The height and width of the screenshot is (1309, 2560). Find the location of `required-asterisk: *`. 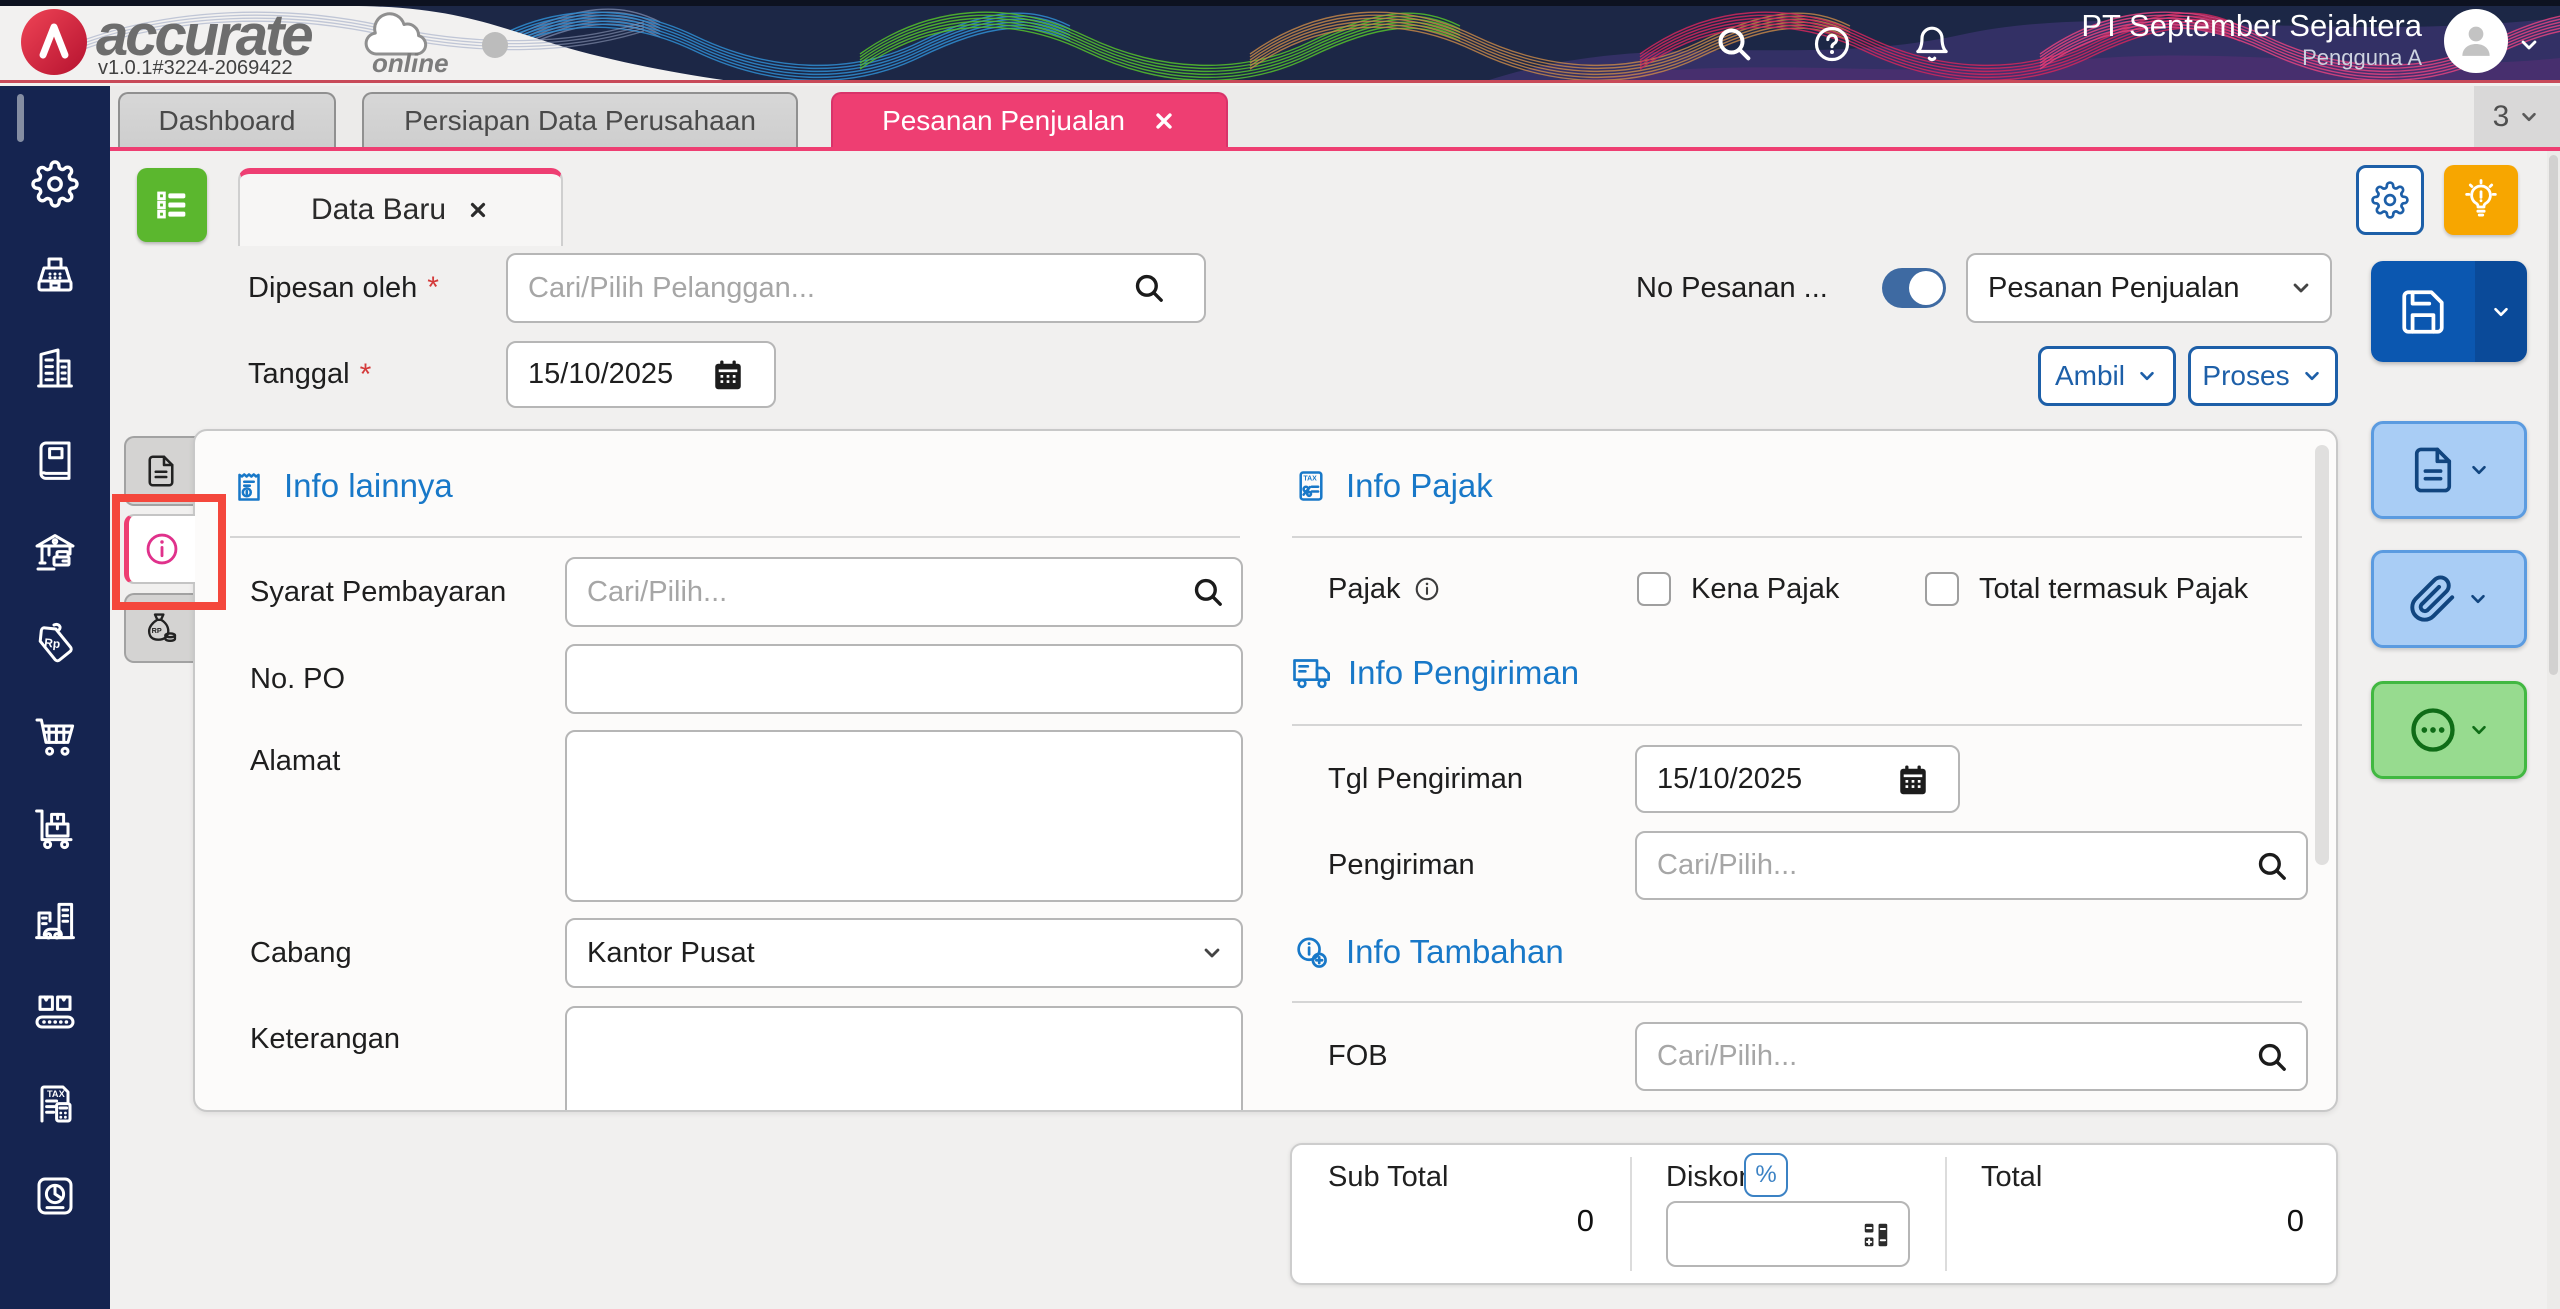

required-asterisk: * is located at coordinates (365, 374).